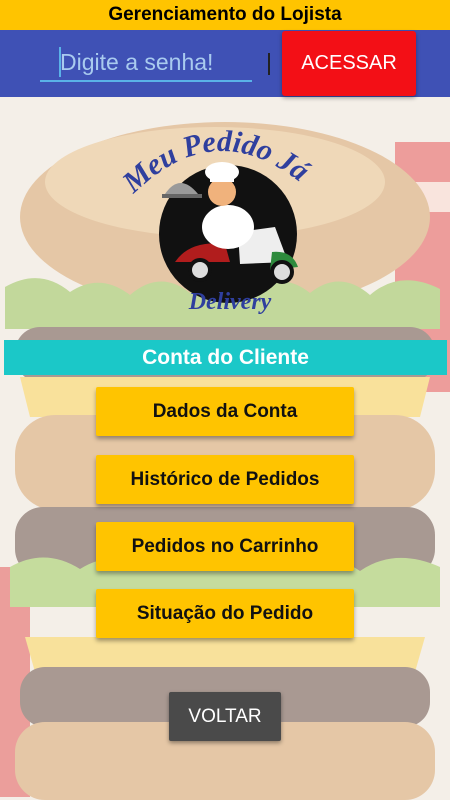 The height and width of the screenshot is (800, 450). I want to click on text-cursor, so click(60, 62).